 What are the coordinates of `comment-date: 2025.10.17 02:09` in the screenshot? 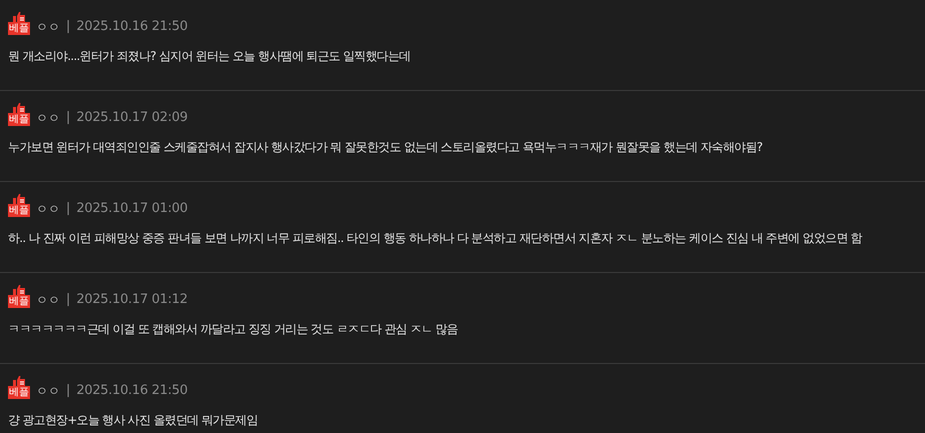 It's located at (132, 118).